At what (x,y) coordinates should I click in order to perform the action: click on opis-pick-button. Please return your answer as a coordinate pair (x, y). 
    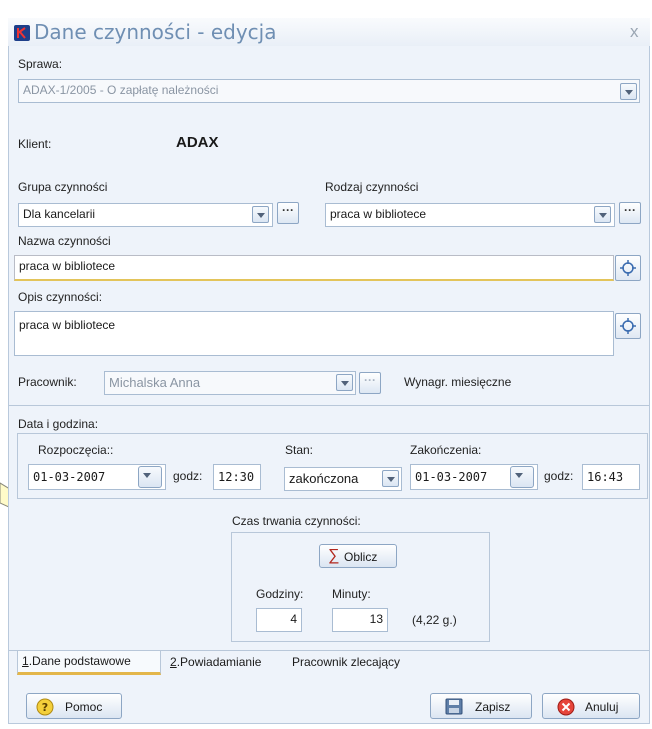
    Looking at the image, I should click on (628, 326).